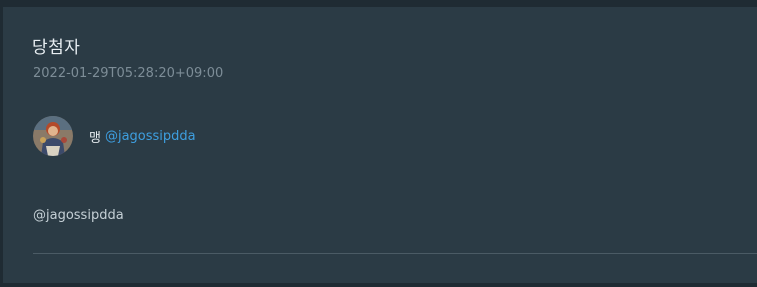  Describe the element at coordinates (150, 136) in the screenshot. I see `author-handle-link: @jagossipdda` at that location.